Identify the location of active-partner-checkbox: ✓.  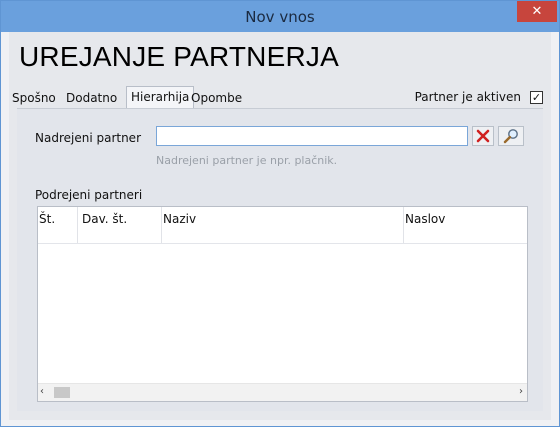
(536, 97).